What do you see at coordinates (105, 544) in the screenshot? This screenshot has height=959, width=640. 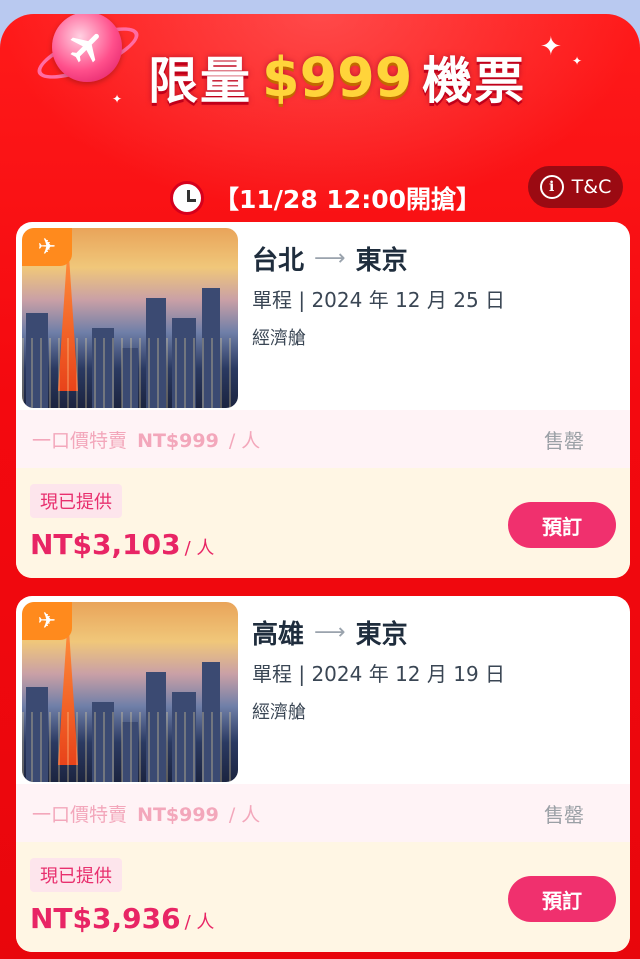 I see `price-amount: NT$3,103` at bounding box center [105, 544].